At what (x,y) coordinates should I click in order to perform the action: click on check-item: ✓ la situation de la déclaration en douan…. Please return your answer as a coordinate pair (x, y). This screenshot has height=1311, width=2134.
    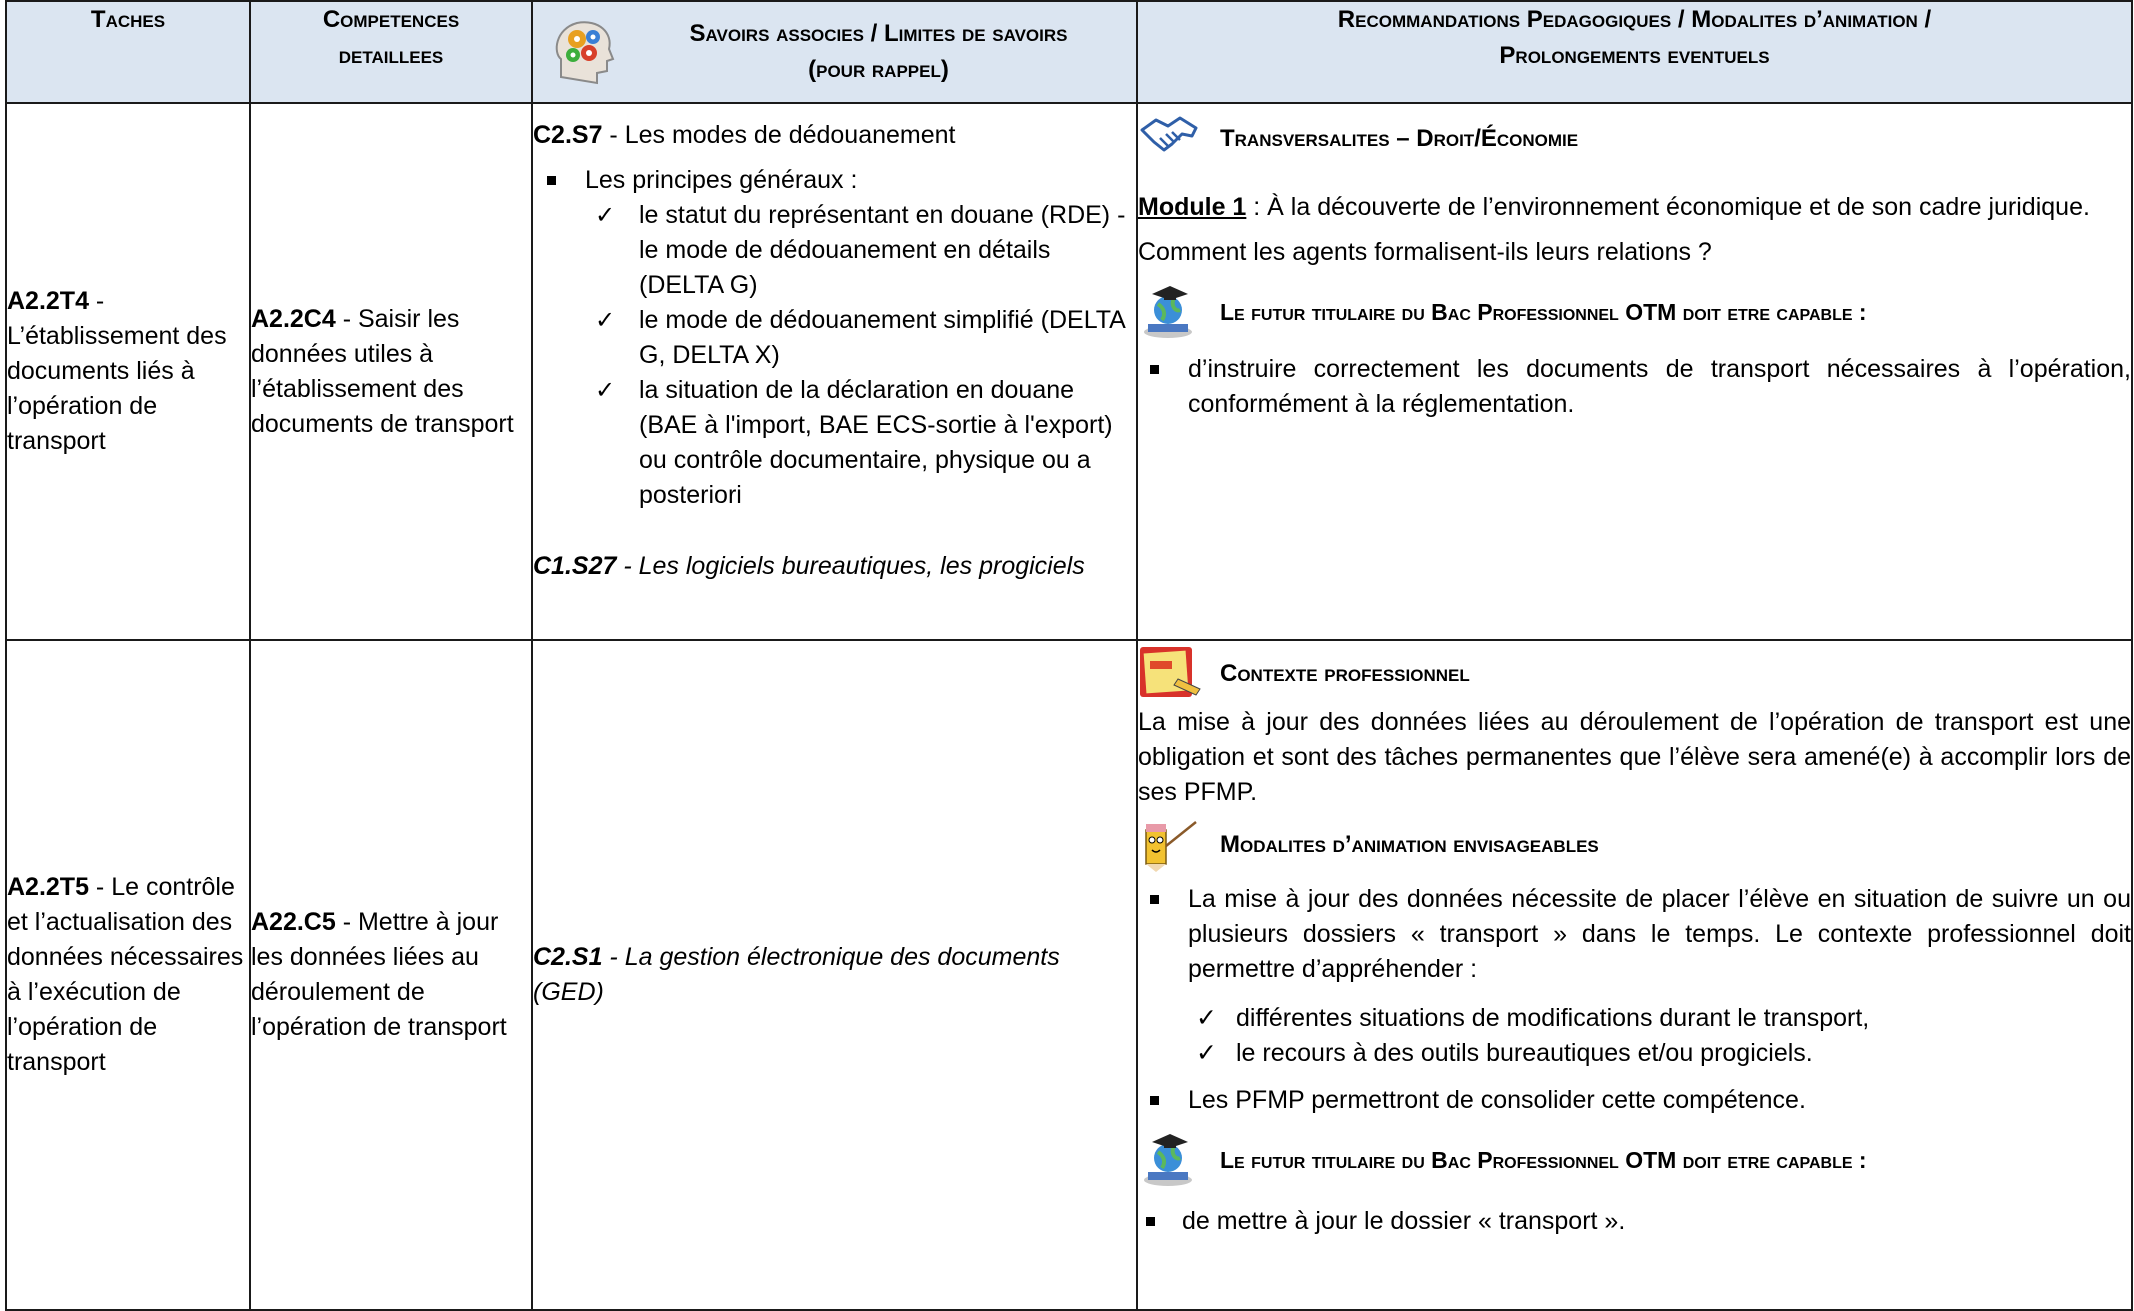
    Looking at the image, I should click on (834, 443).